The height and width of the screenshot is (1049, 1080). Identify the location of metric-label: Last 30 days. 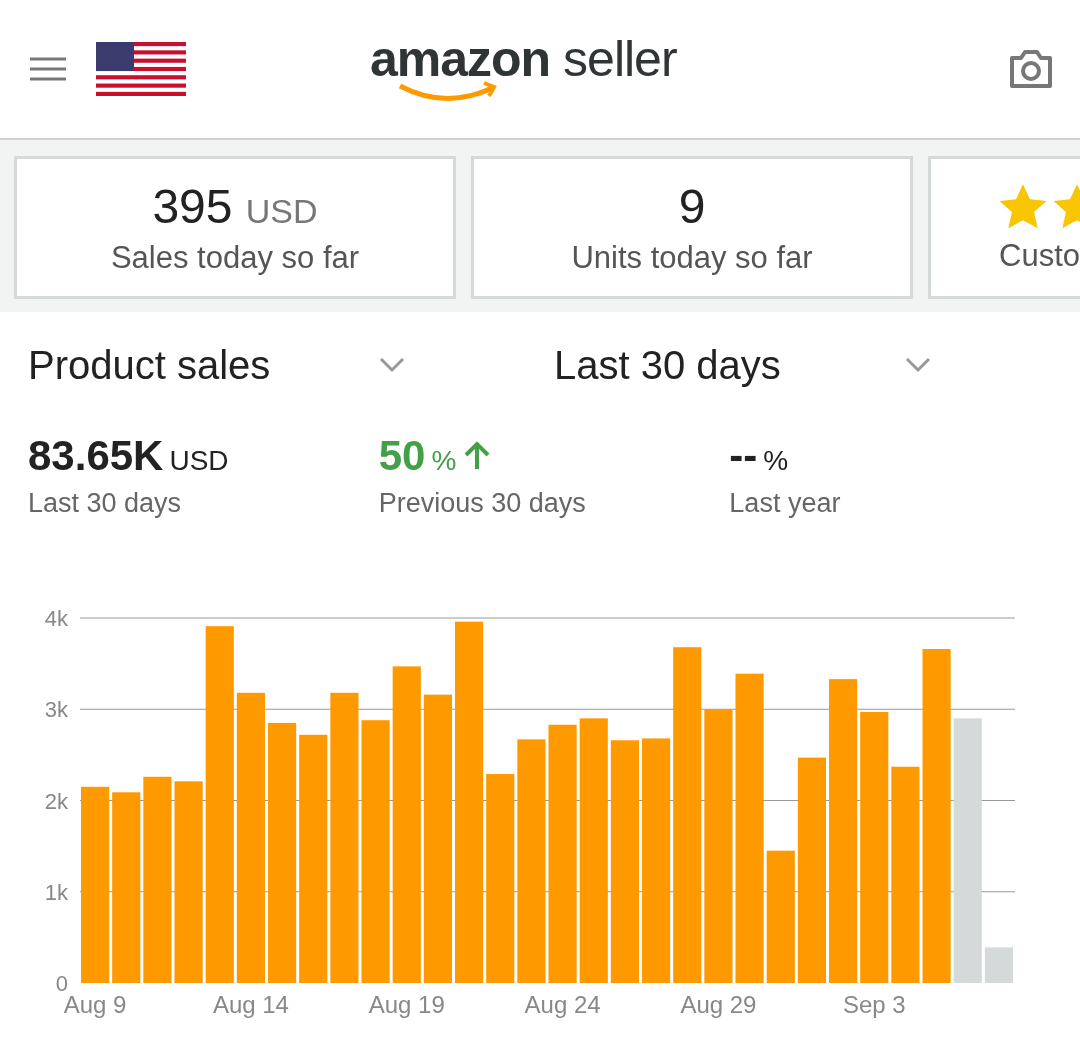
(105, 503).